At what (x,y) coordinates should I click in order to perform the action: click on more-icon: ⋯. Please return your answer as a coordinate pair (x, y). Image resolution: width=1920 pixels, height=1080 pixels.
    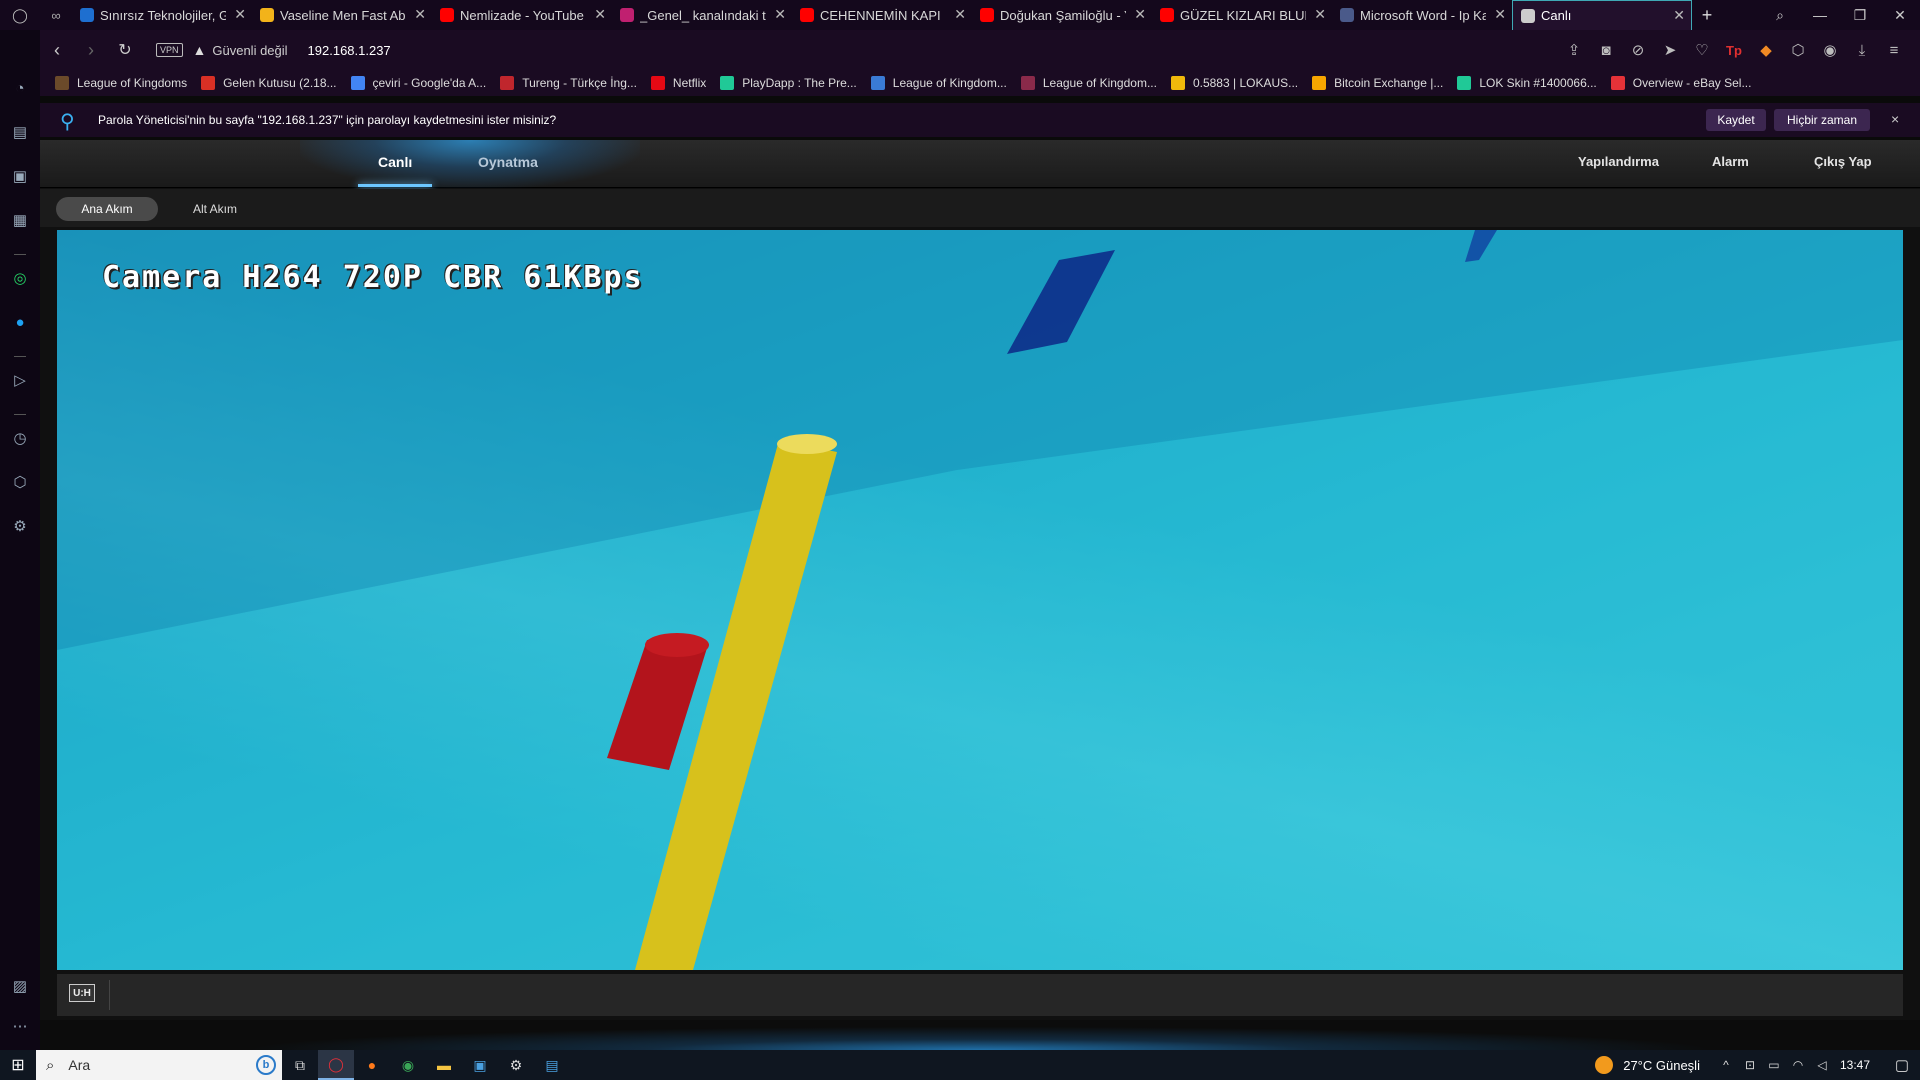
    Looking at the image, I should click on (20, 1027).